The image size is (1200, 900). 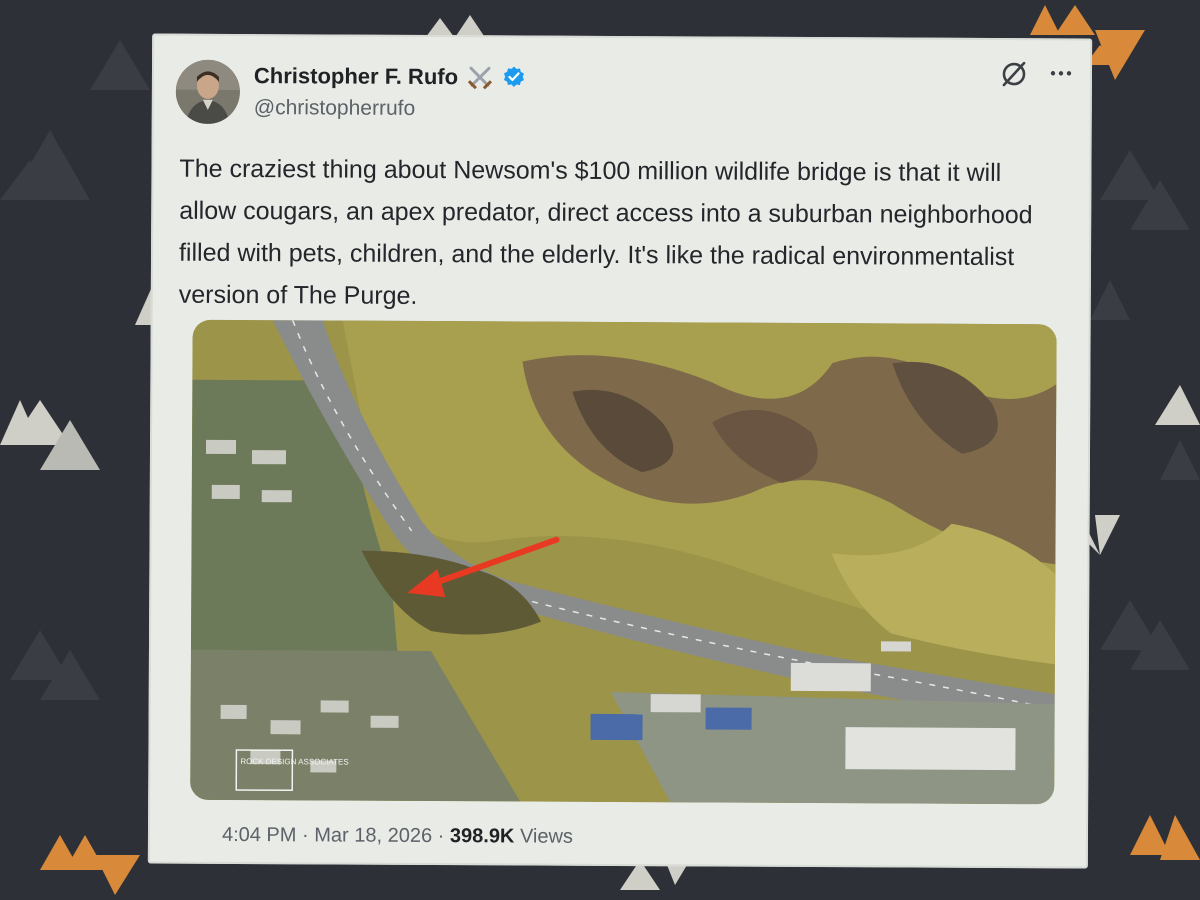 What do you see at coordinates (514, 77) in the screenshot?
I see `verified-badge-icon` at bounding box center [514, 77].